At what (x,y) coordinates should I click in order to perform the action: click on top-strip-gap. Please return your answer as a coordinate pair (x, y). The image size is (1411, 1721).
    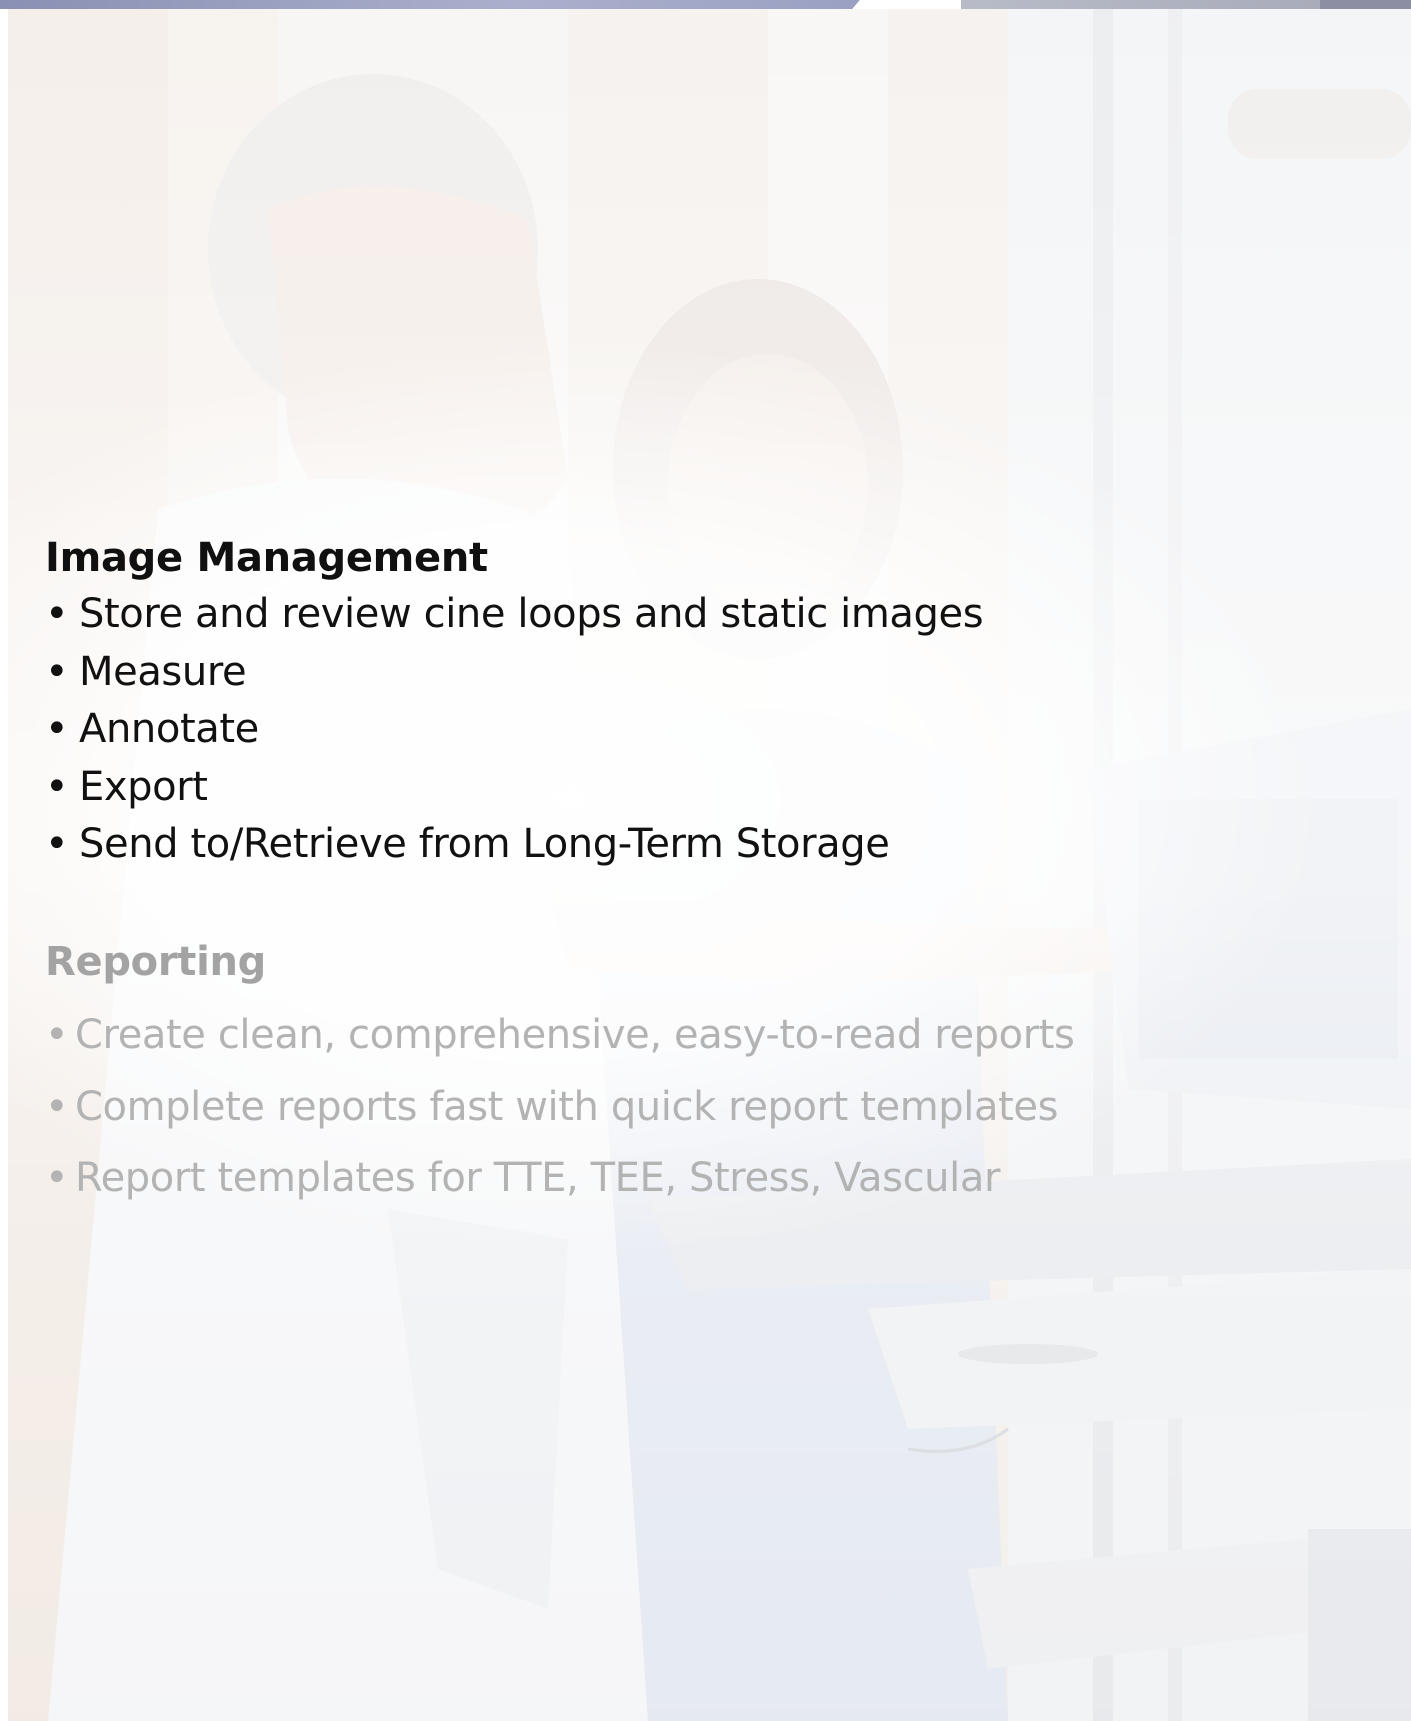
    Looking at the image, I should click on (909, 4).